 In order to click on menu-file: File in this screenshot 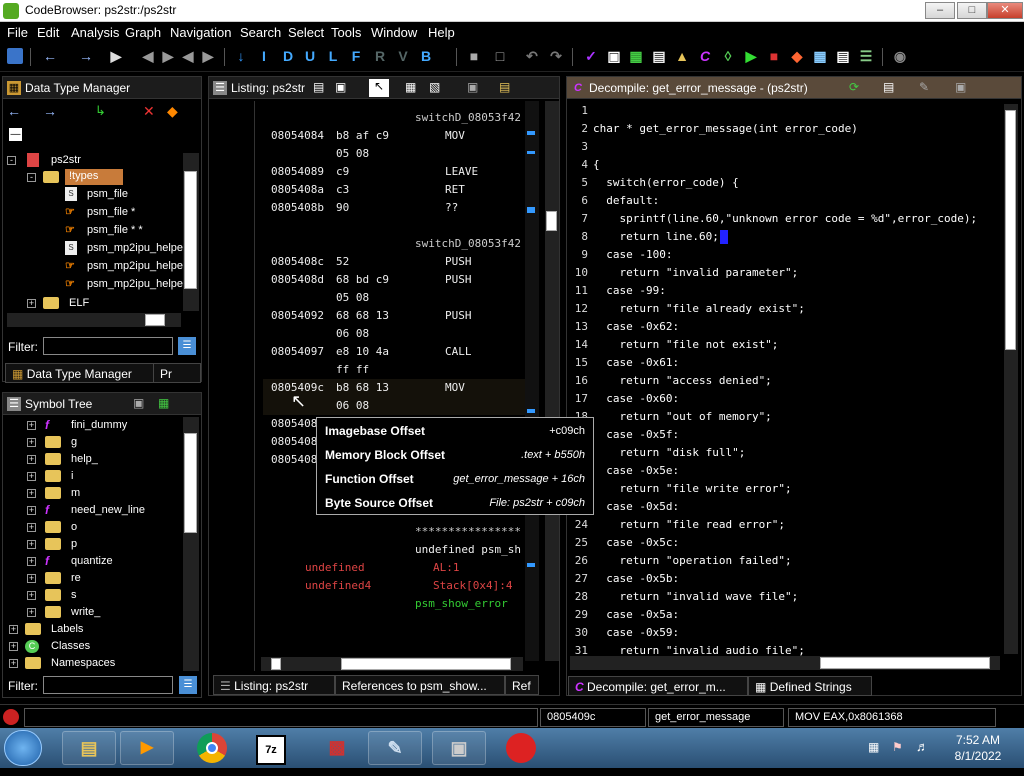, I will do `click(17, 32)`.